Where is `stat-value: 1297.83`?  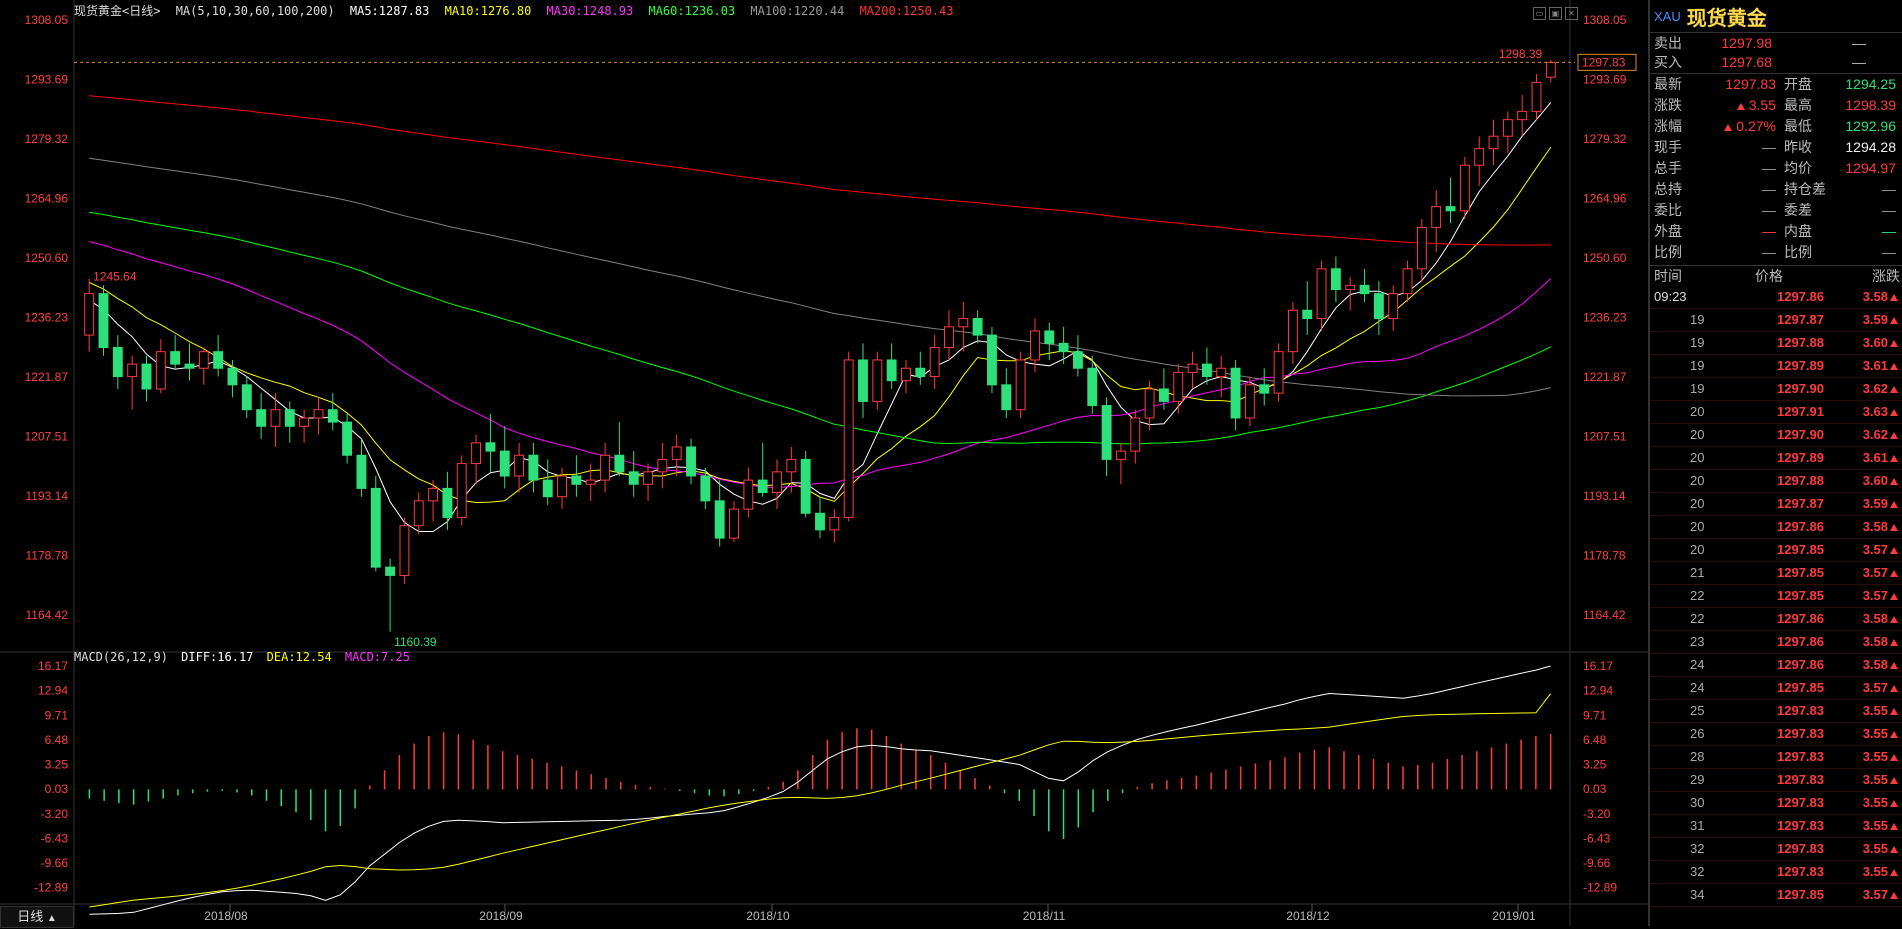 stat-value: 1297.83 is located at coordinates (1750, 84).